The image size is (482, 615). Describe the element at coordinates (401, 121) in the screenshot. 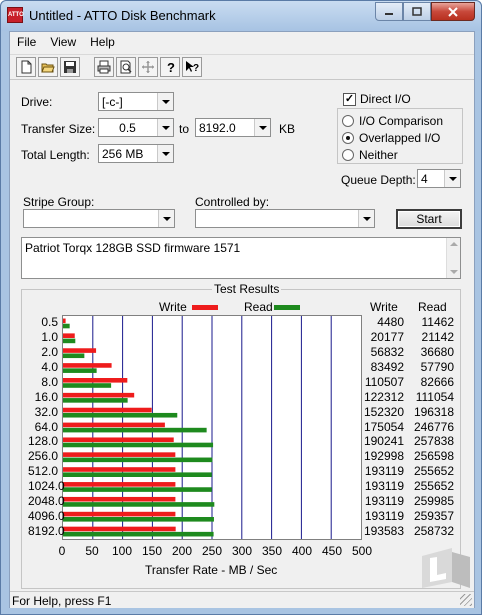

I see `io-comparison-label: I/O Comparison` at that location.